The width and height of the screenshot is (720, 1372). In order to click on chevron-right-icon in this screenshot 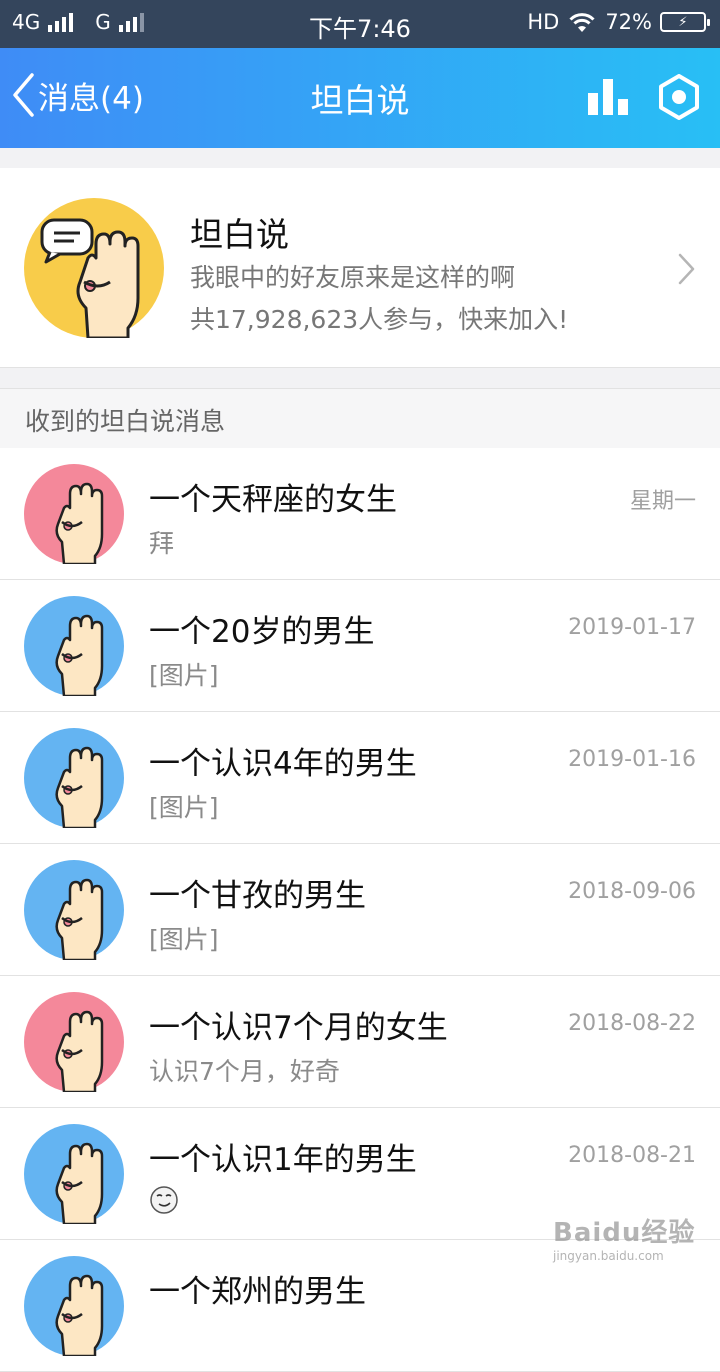, I will do `click(686, 269)`.